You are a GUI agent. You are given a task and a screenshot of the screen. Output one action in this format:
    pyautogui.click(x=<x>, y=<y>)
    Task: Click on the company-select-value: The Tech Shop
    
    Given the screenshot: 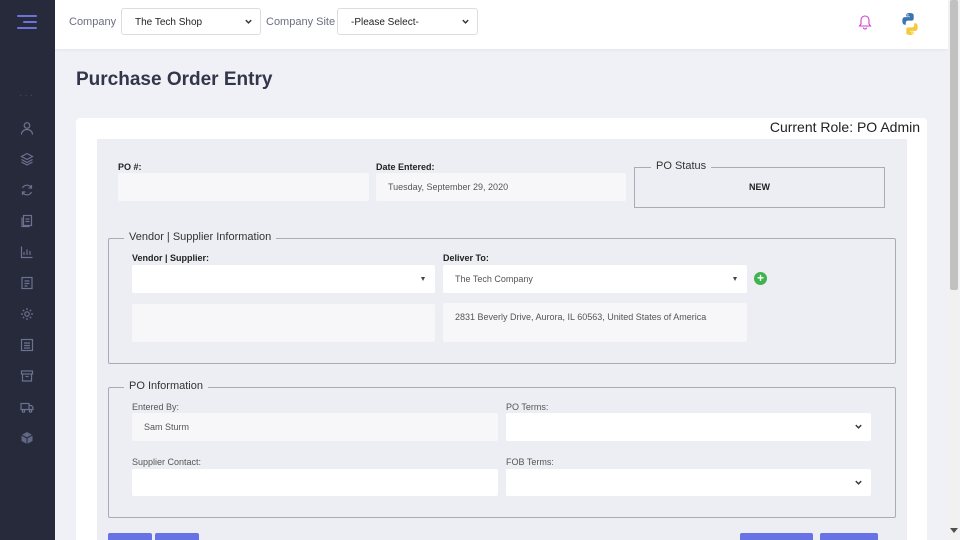 What is the action you would take?
    pyautogui.click(x=169, y=22)
    